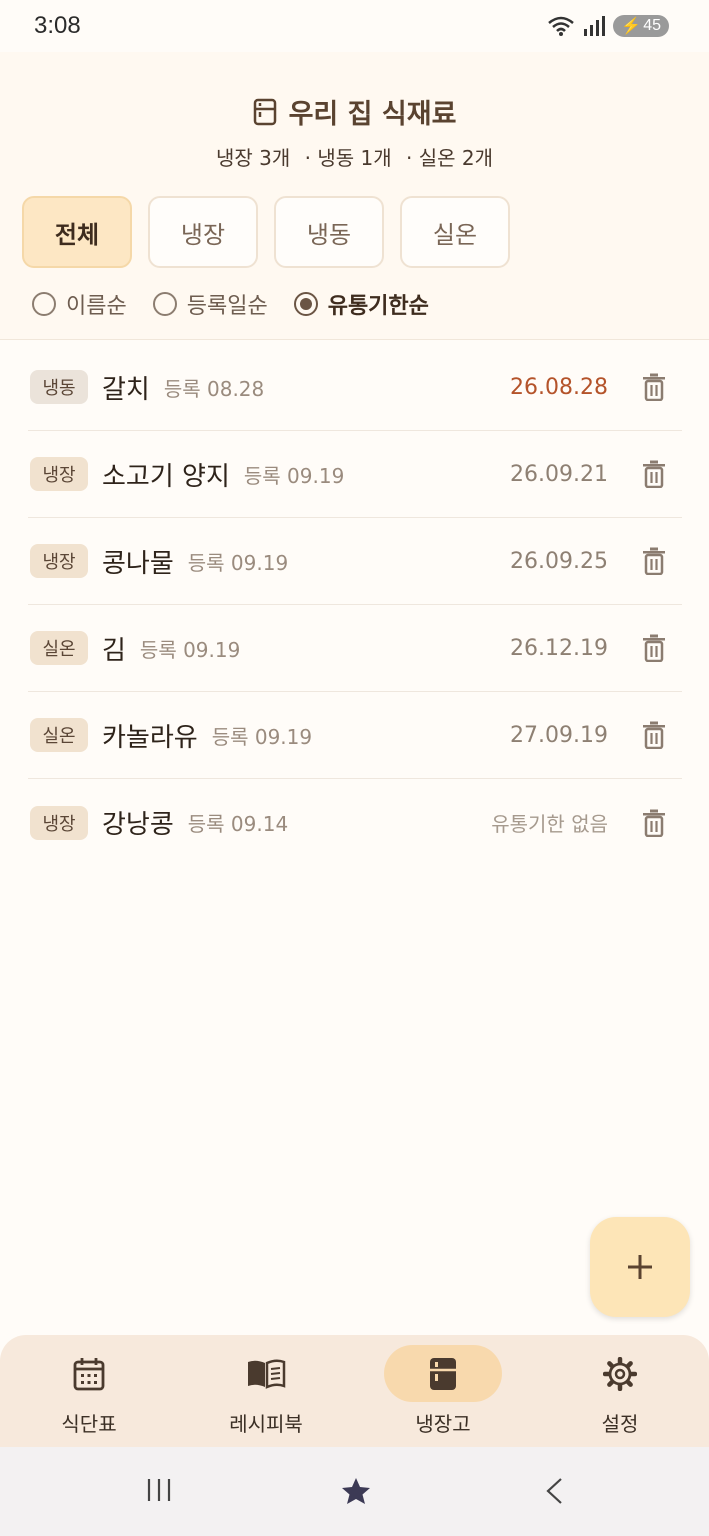 The width and height of the screenshot is (709, 1536). Describe the element at coordinates (559, 387) in the screenshot. I see `item-expiry: 26.08.28` at that location.